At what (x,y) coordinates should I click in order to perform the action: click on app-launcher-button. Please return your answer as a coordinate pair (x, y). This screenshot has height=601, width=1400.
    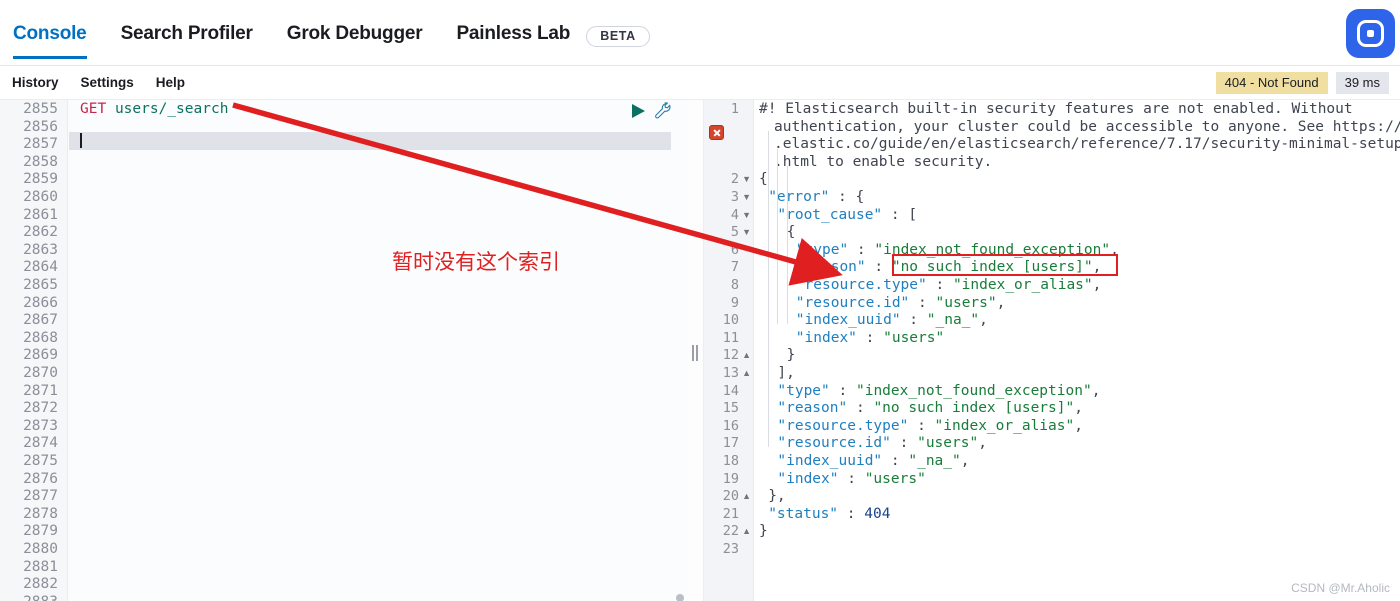
    Looking at the image, I should click on (1370, 33).